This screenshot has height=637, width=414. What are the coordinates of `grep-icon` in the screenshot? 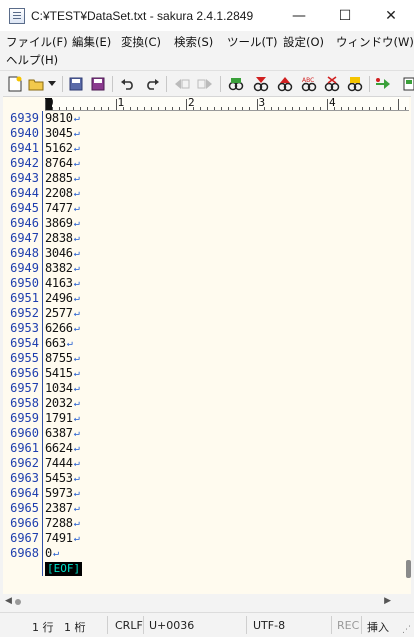 It's located at (354, 83).